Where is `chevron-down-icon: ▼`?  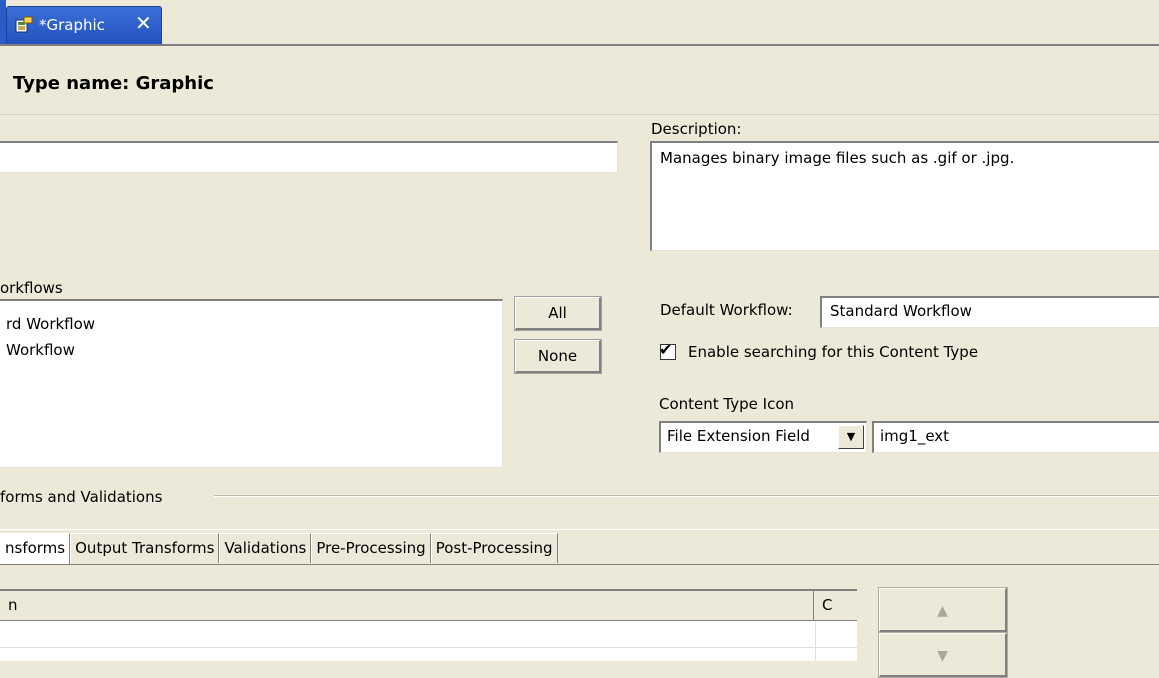 chevron-down-icon: ▼ is located at coordinates (851, 437).